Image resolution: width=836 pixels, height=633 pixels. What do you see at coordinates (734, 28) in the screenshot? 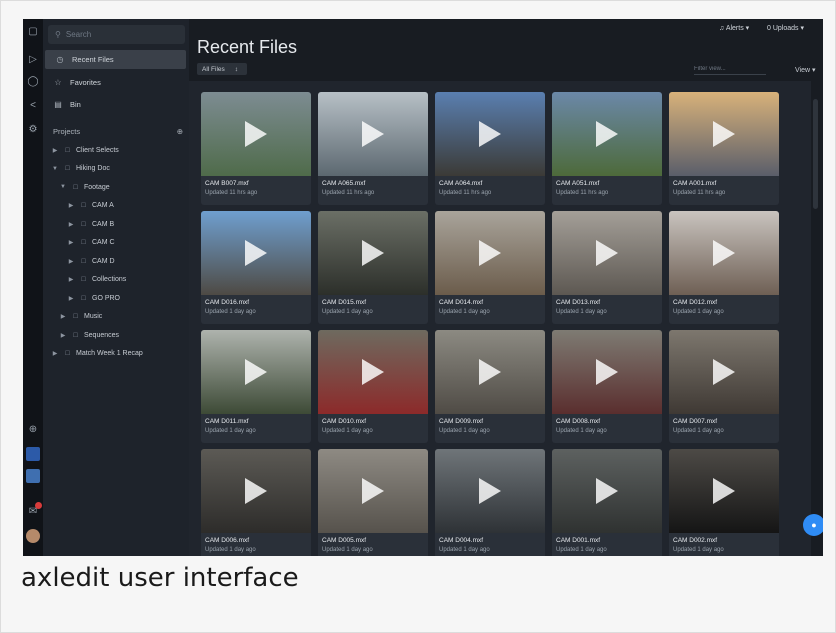
I see `alerts-button: ♫ Alerts ▾` at bounding box center [734, 28].